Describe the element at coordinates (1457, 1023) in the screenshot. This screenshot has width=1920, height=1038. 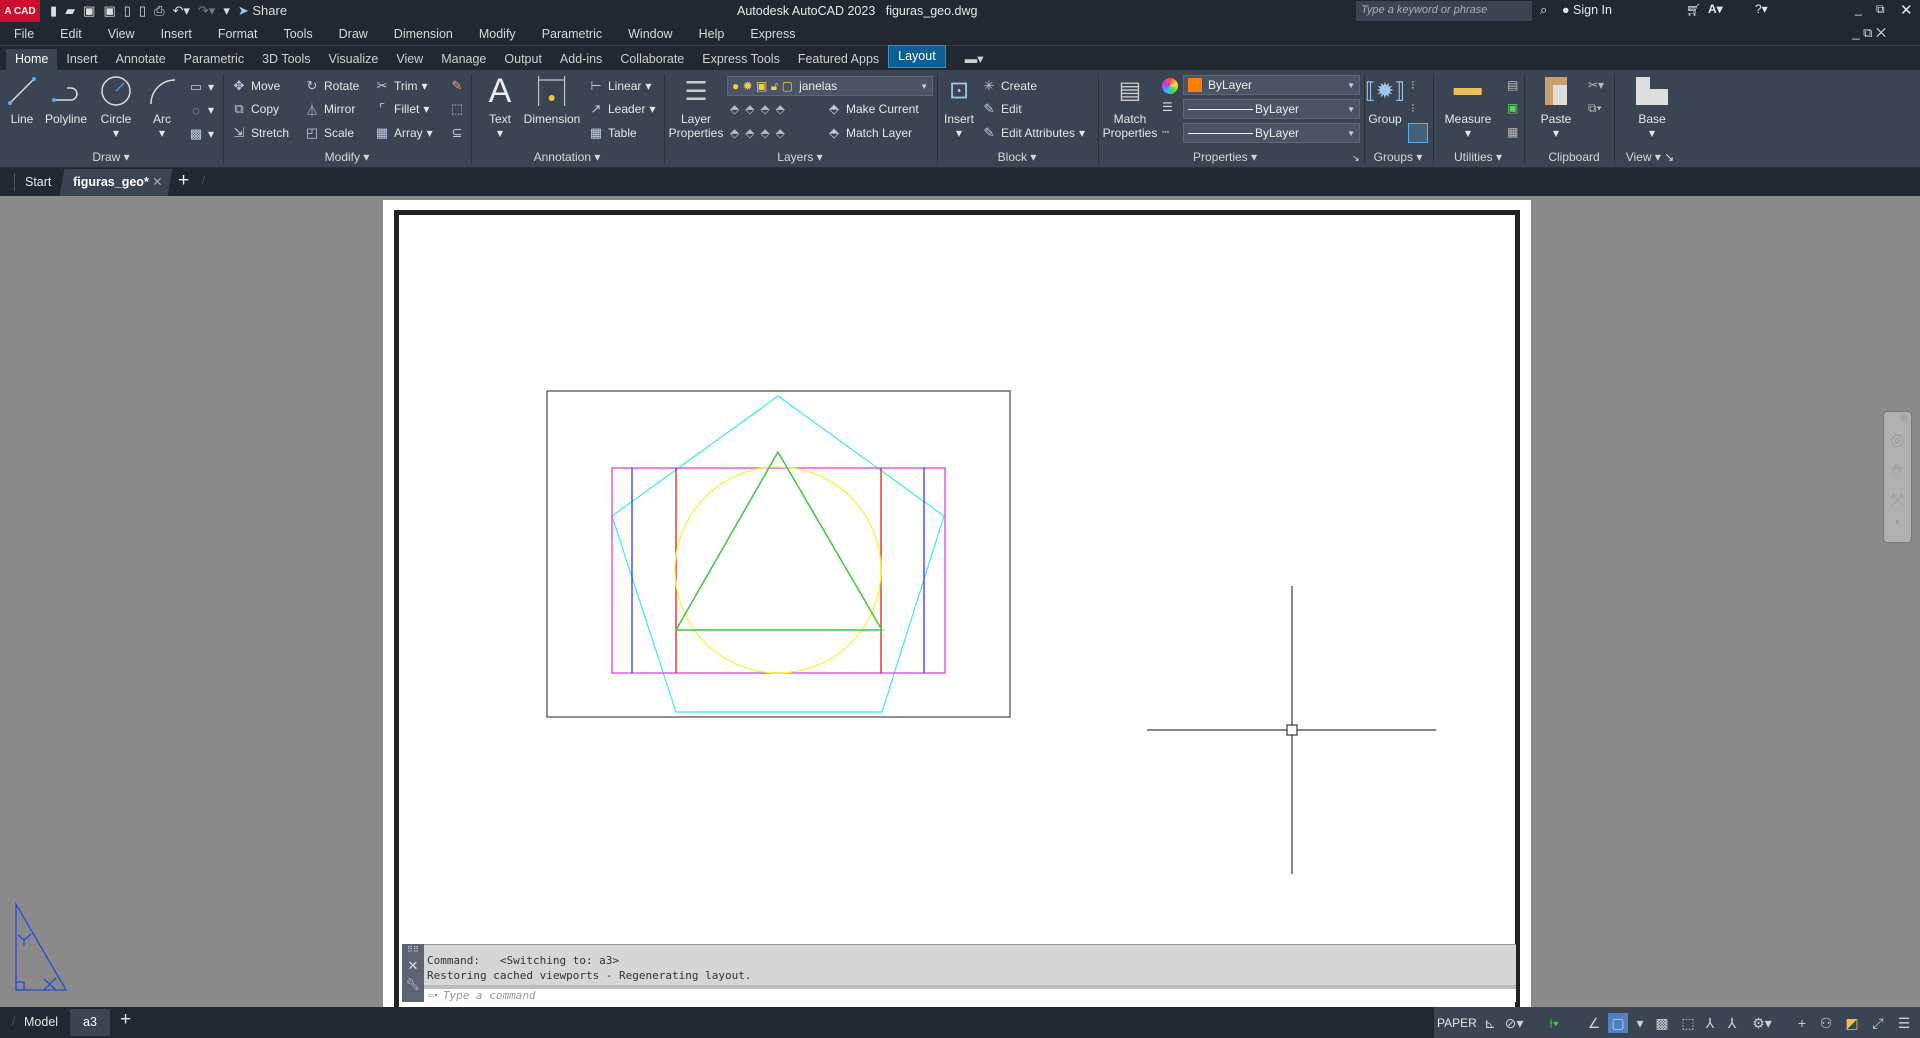
I see `paper-model-toggle: PAPER` at that location.